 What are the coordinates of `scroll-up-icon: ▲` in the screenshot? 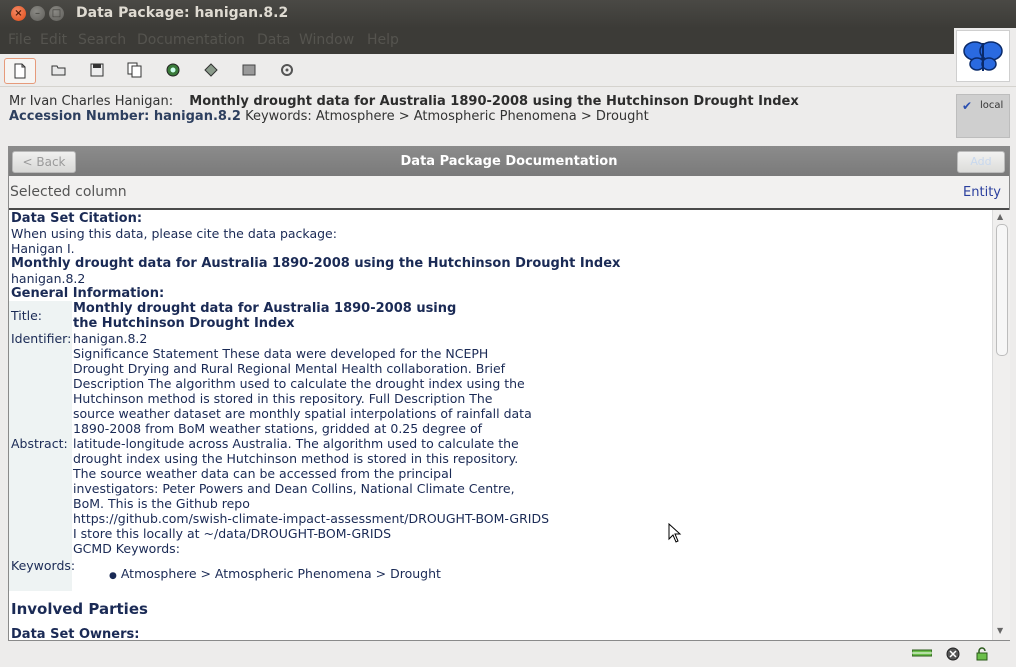 It's located at (1000, 216).